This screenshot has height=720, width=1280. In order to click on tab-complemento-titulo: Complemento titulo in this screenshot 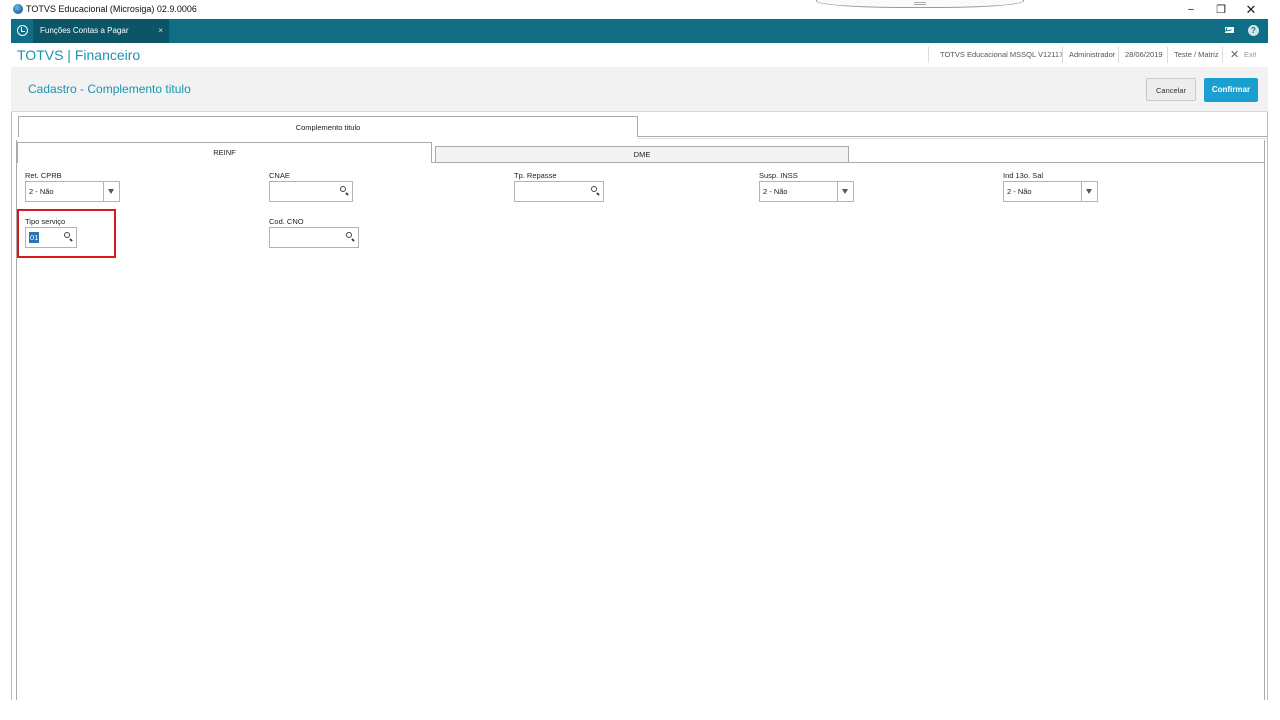, I will do `click(328, 126)`.